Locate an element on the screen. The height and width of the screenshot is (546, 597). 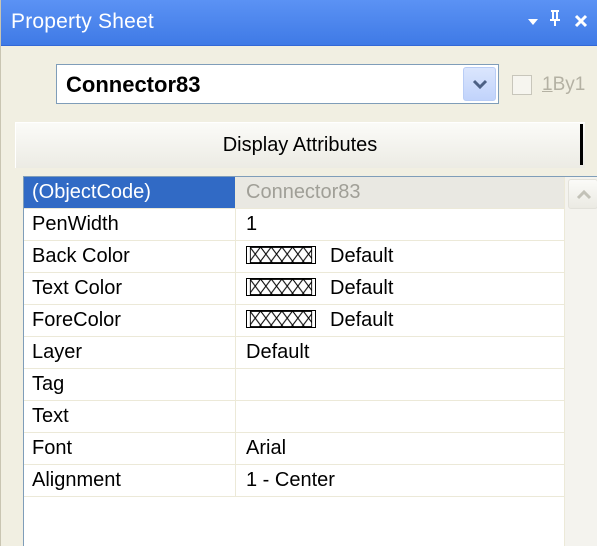
property-value: Connector83 is located at coordinates (400, 192).